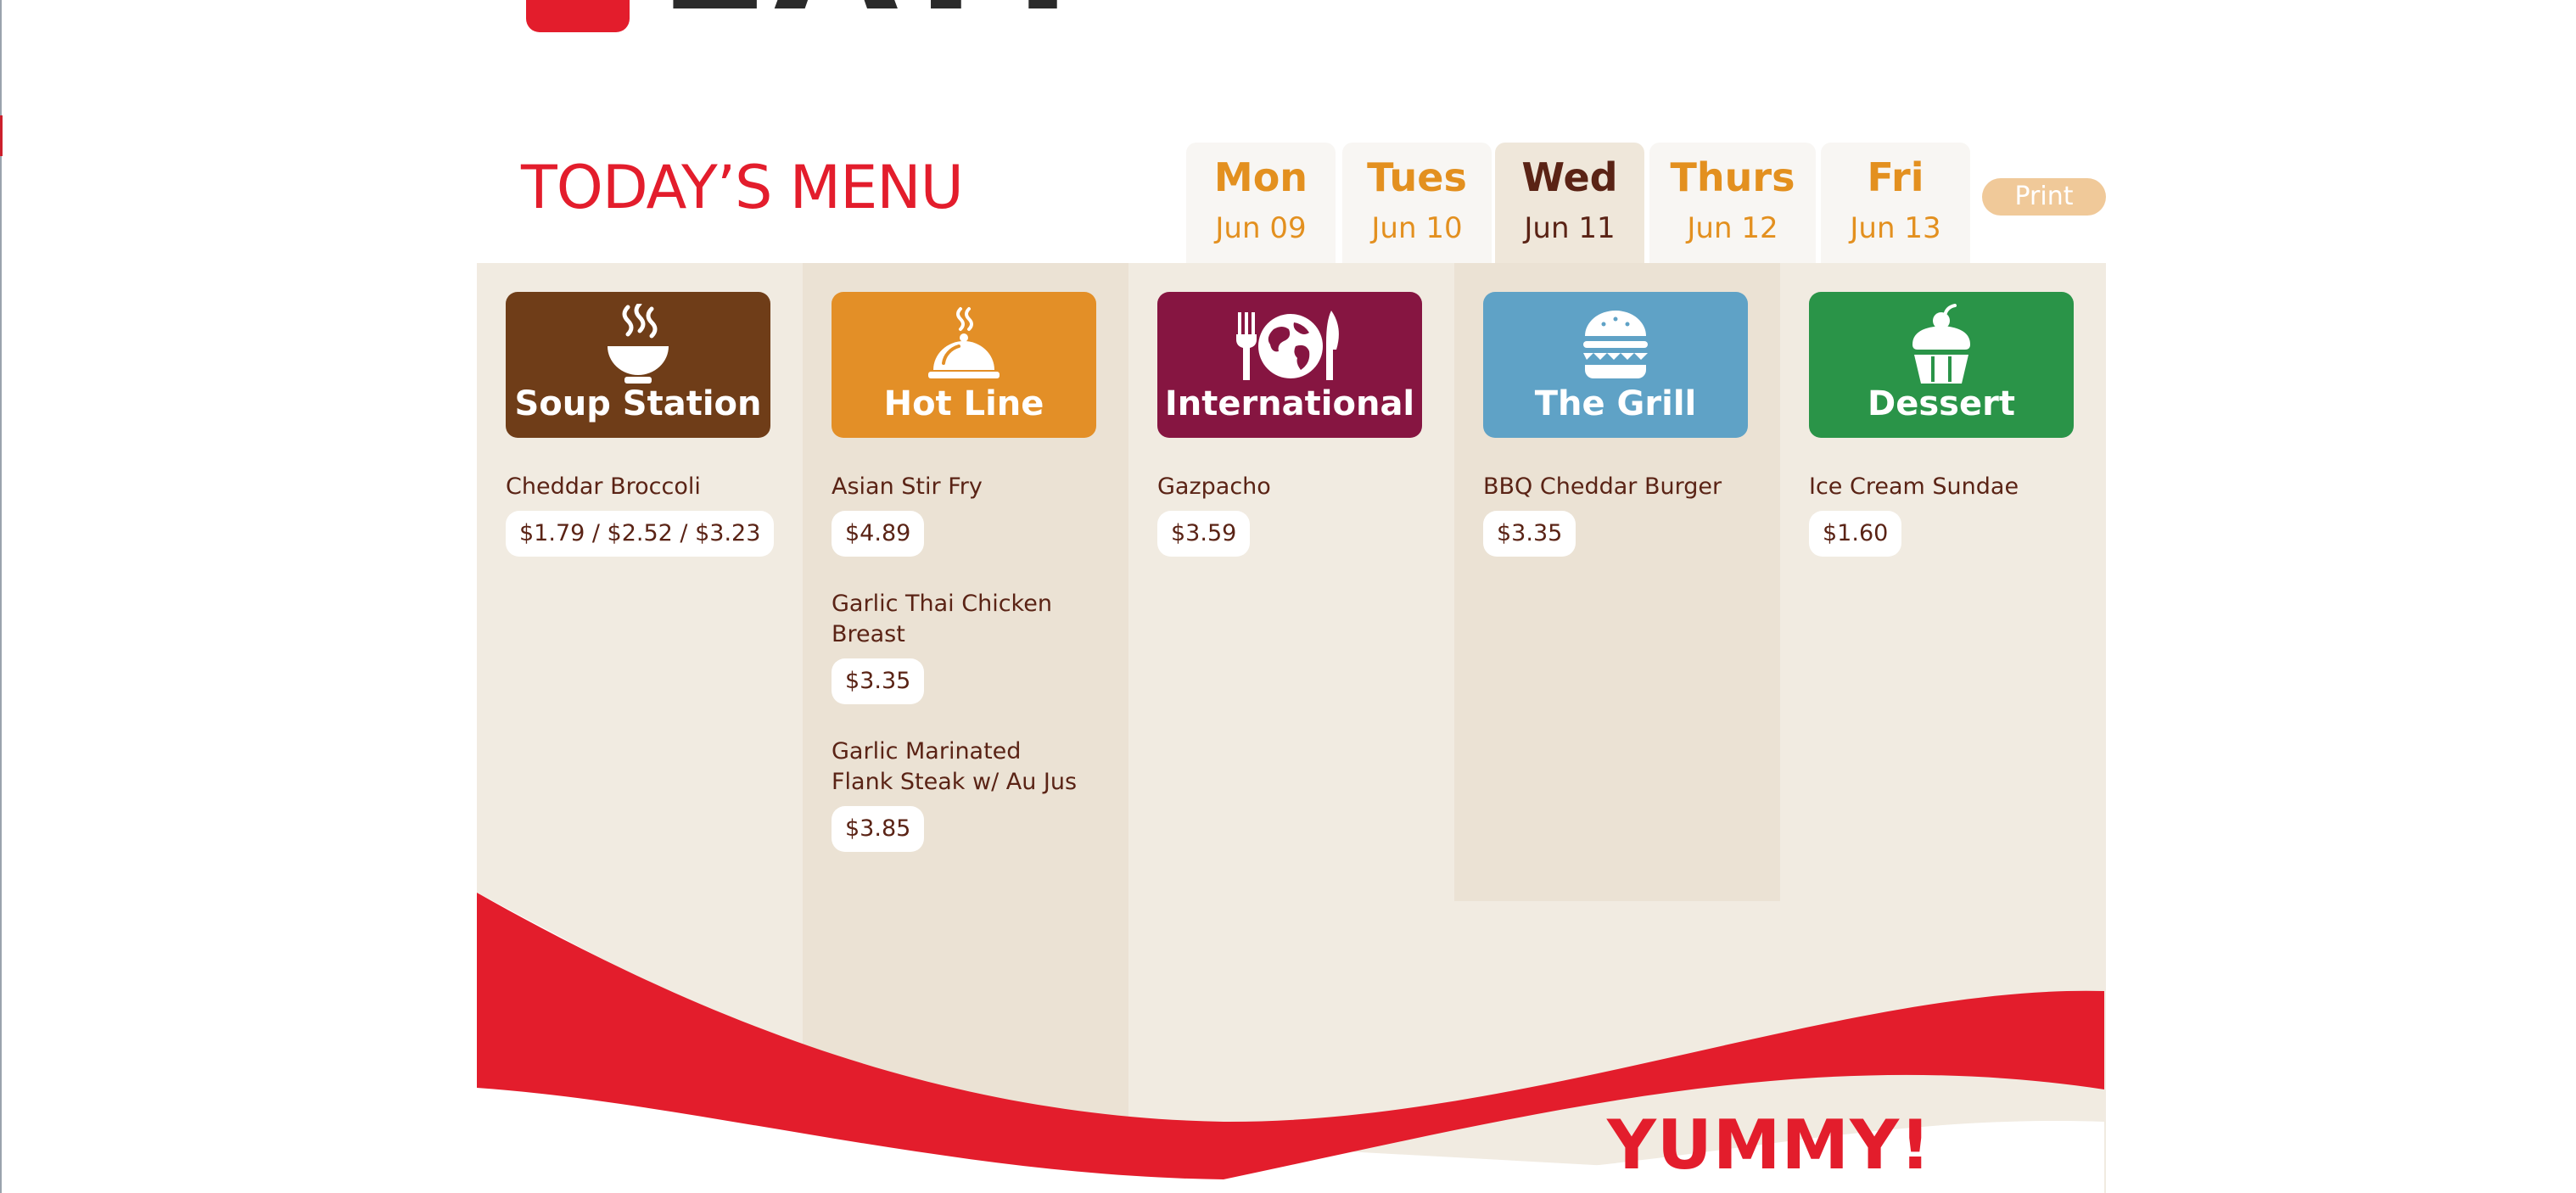 This screenshot has height=1193, width=2576. I want to click on tab-date-label: Jun 12, so click(1732, 228).